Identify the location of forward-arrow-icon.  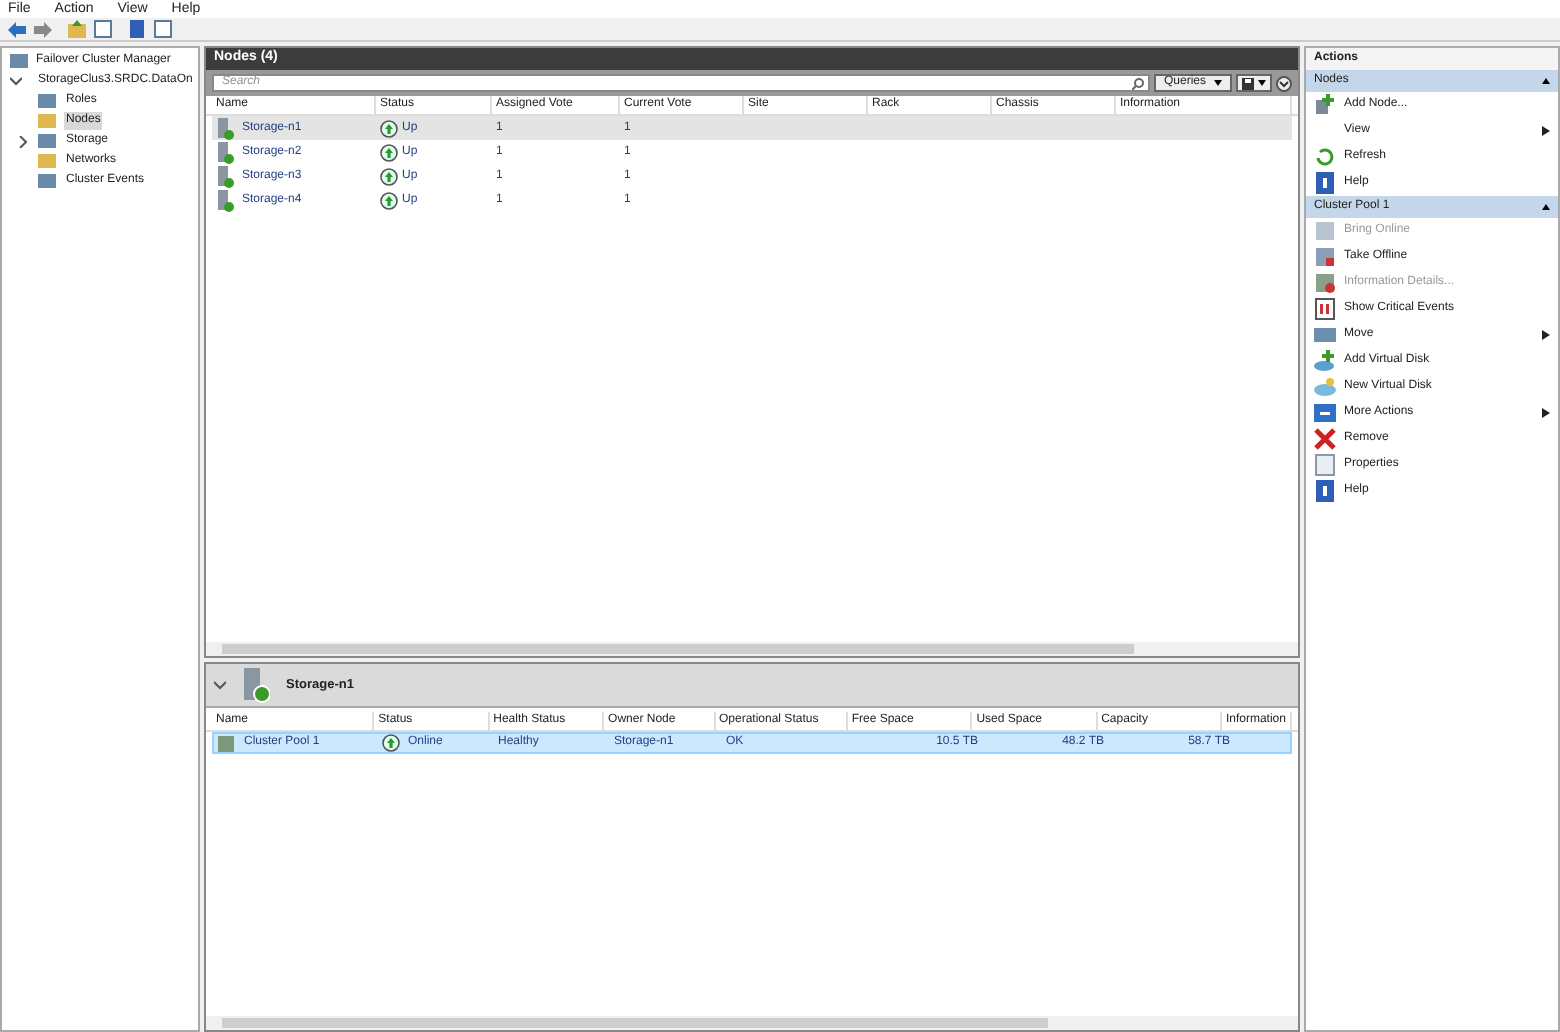
(43, 29).